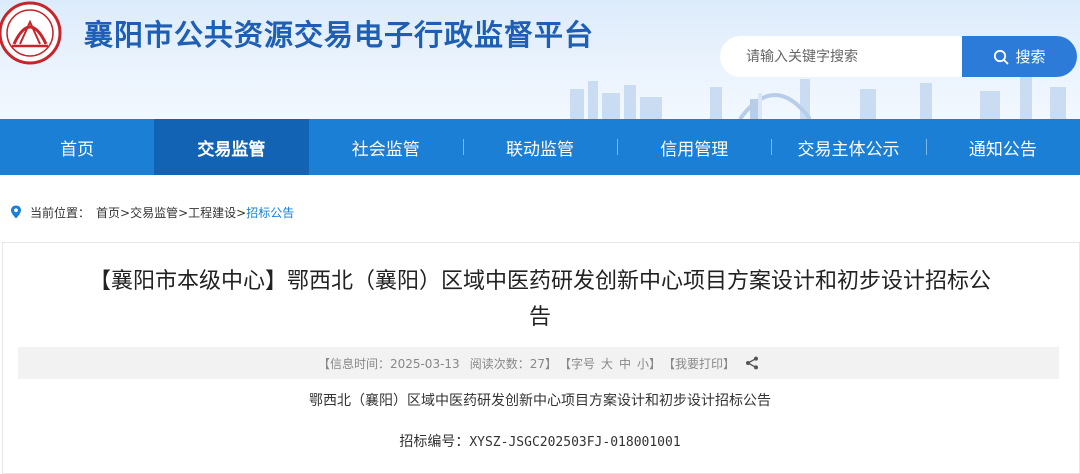 The image size is (1080, 474). I want to click on font-size-small: 小】, so click(649, 363).